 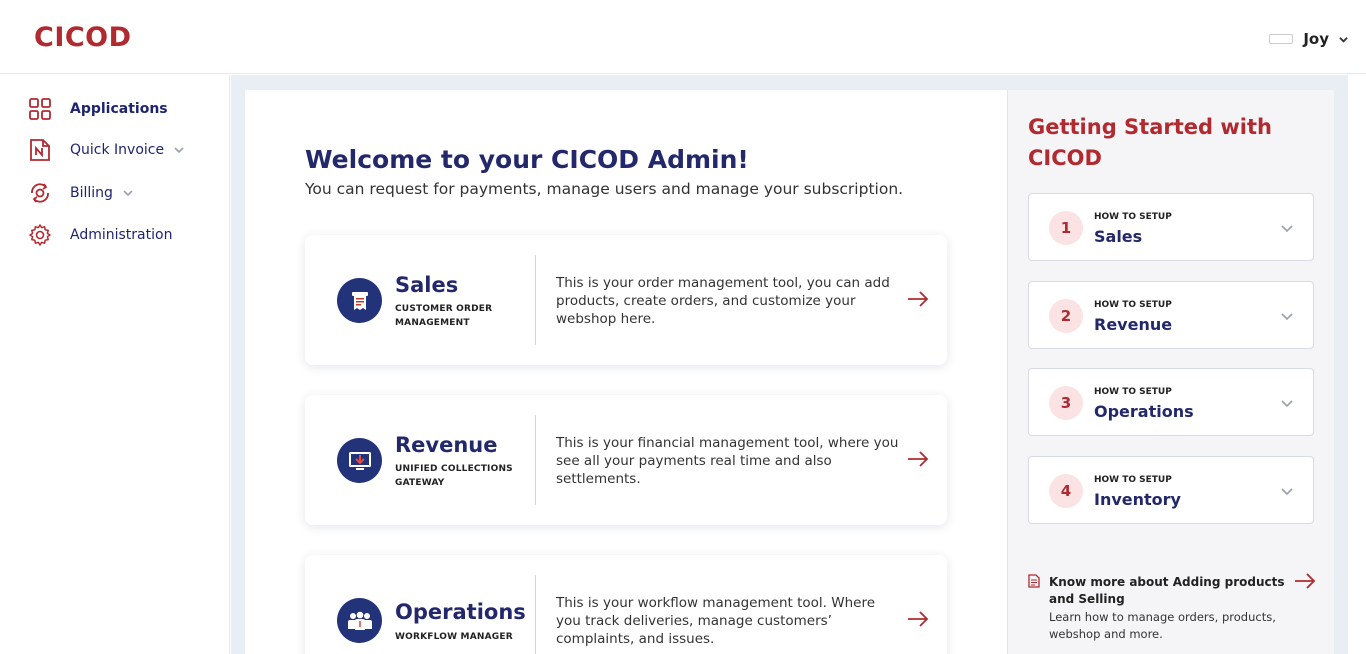 I want to click on receipt-icon, so click(x=359, y=300).